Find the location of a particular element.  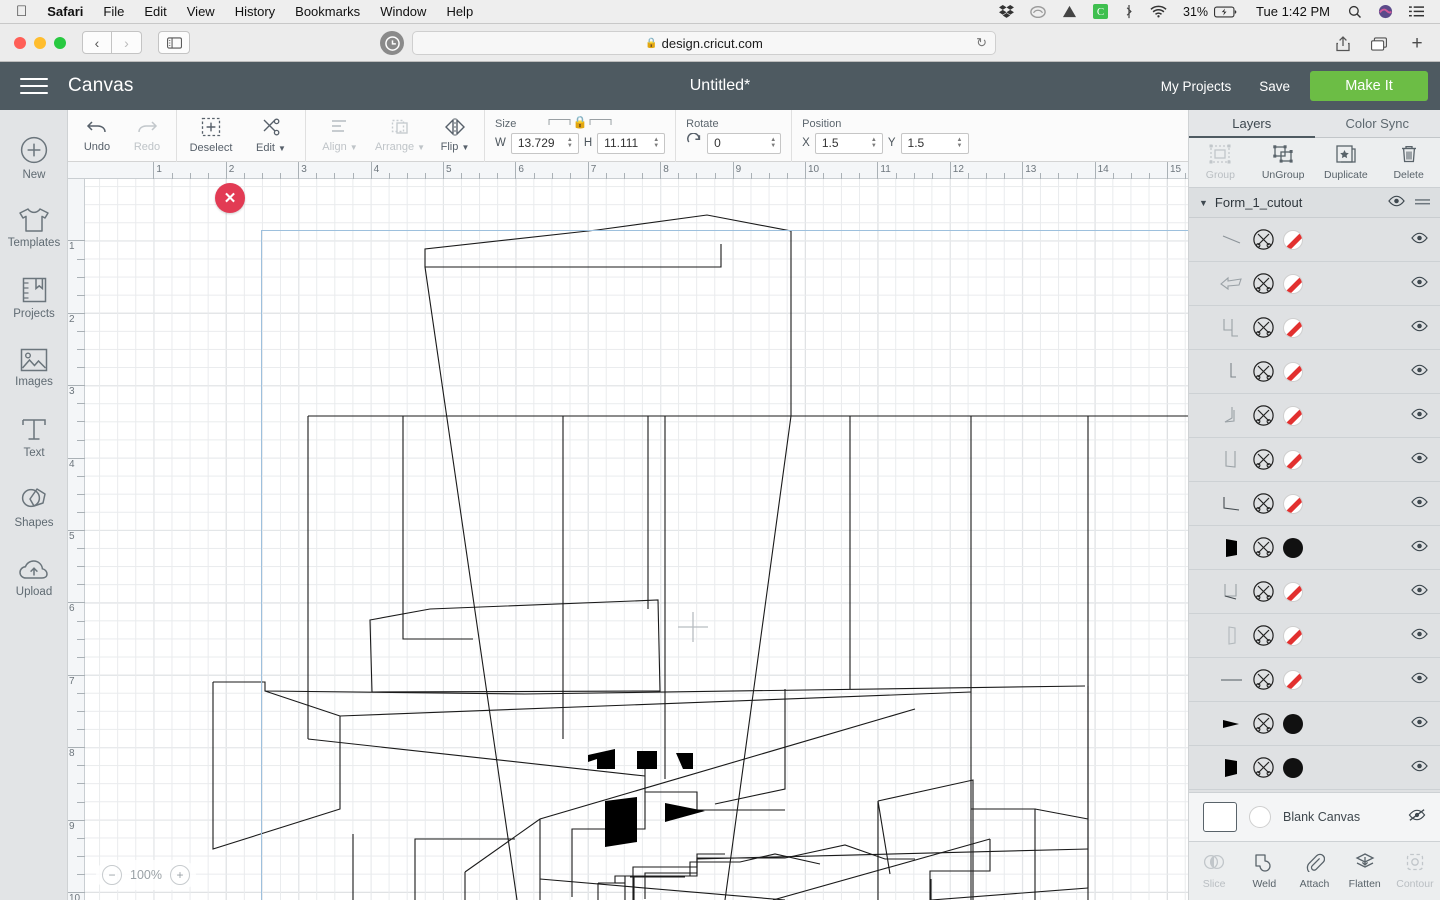

menu-item-bookmarks: Bookmarks is located at coordinates (327, 12).